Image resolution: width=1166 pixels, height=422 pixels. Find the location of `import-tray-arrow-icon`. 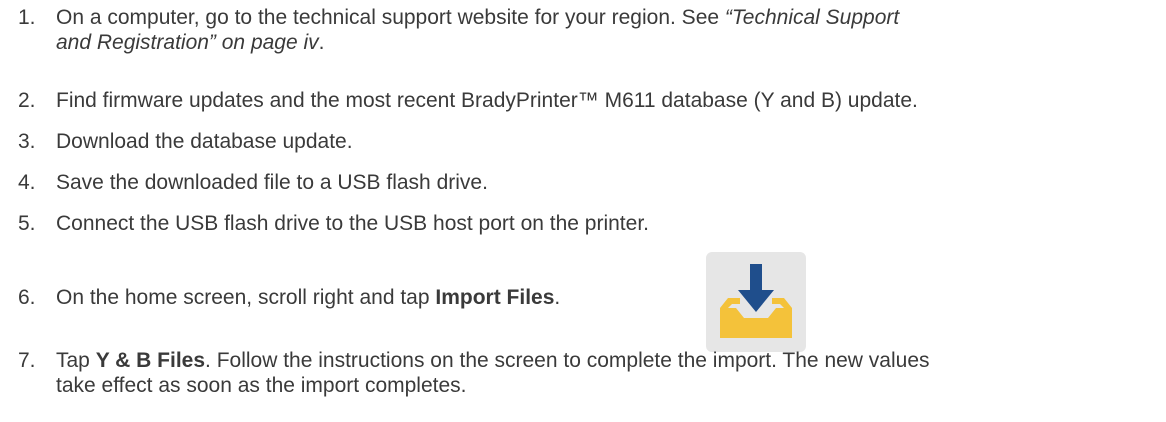

import-tray-arrow-icon is located at coordinates (756, 301).